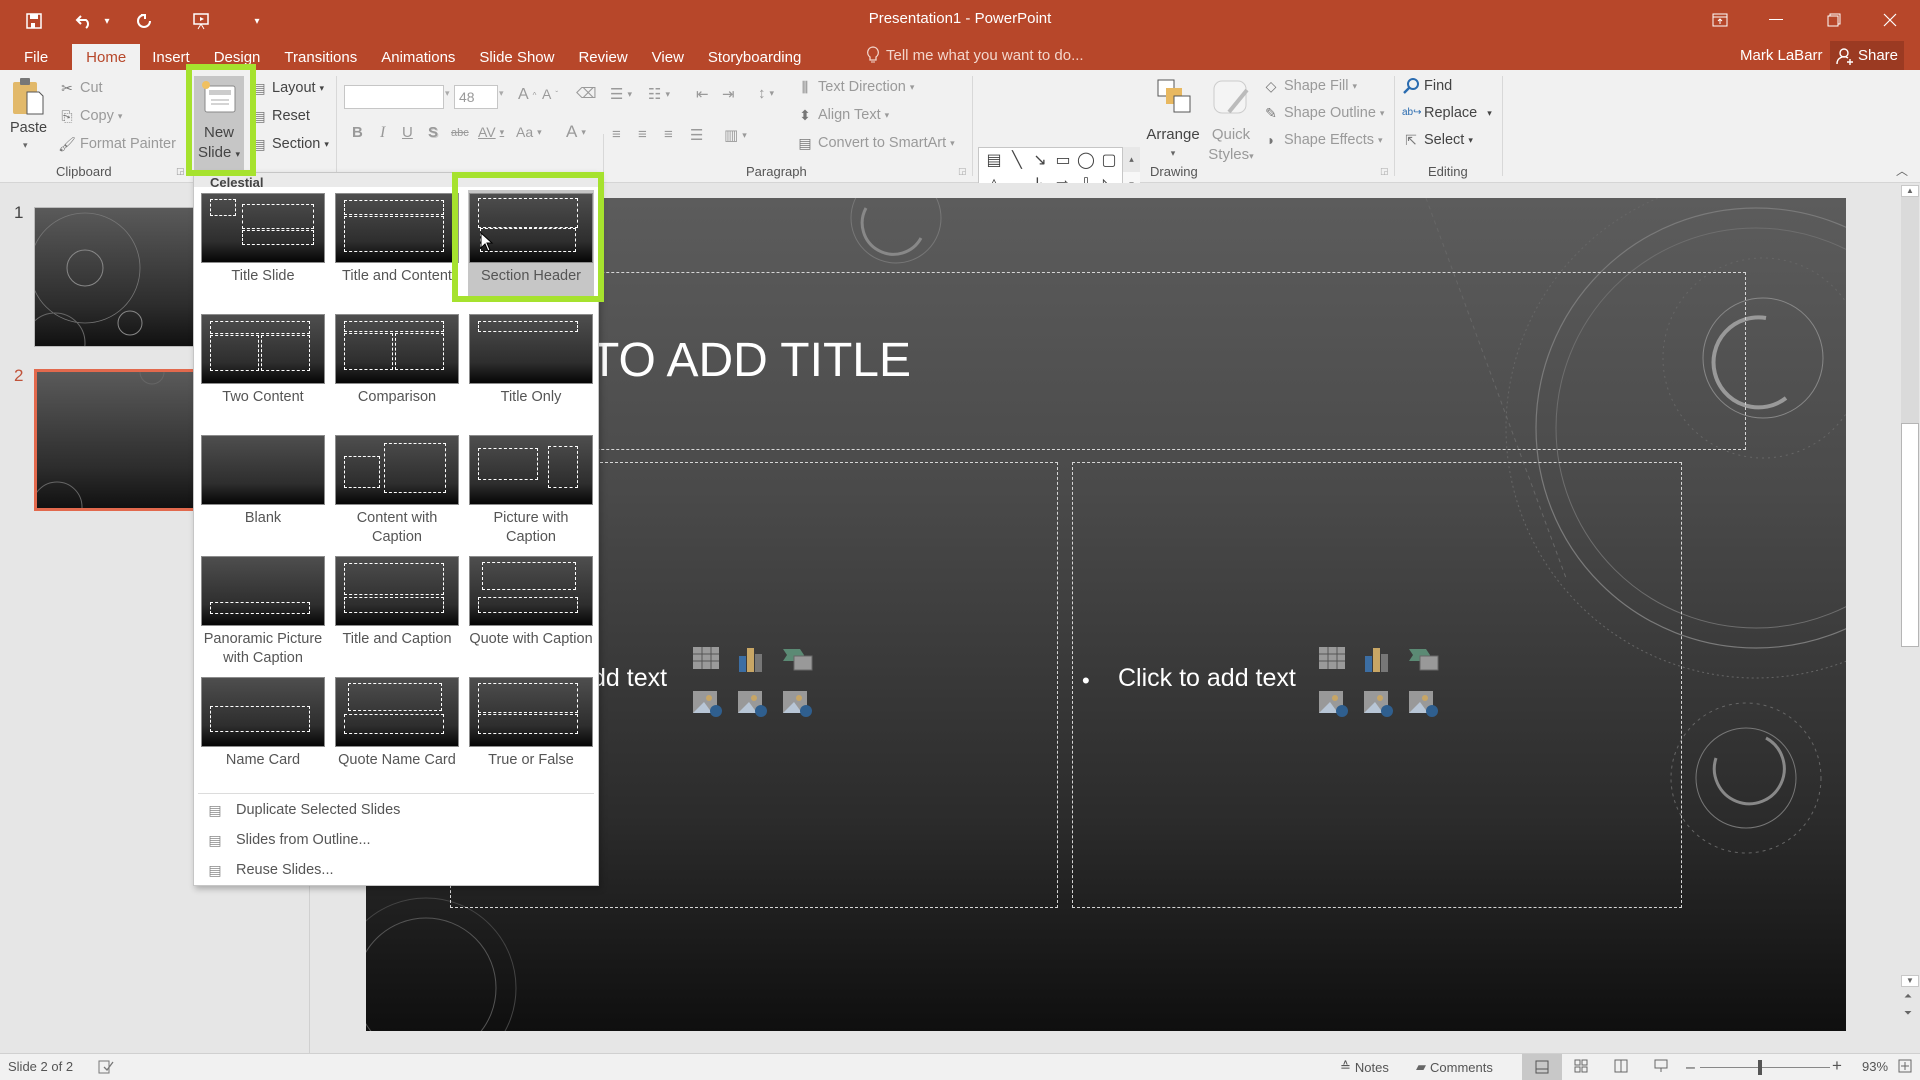 The image size is (1920, 1080). Describe the element at coordinates (616, 134) in the screenshot. I see `align-left-button: ≡` at that location.